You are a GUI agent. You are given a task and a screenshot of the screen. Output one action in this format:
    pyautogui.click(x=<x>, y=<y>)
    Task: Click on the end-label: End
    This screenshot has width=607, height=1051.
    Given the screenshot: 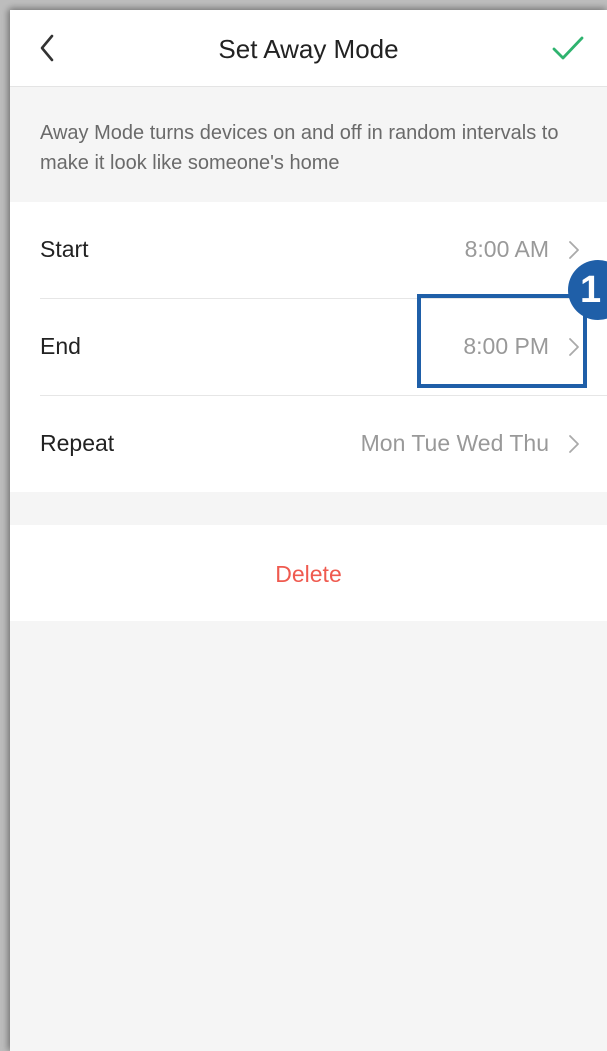 What is the action you would take?
    pyautogui.click(x=60, y=346)
    